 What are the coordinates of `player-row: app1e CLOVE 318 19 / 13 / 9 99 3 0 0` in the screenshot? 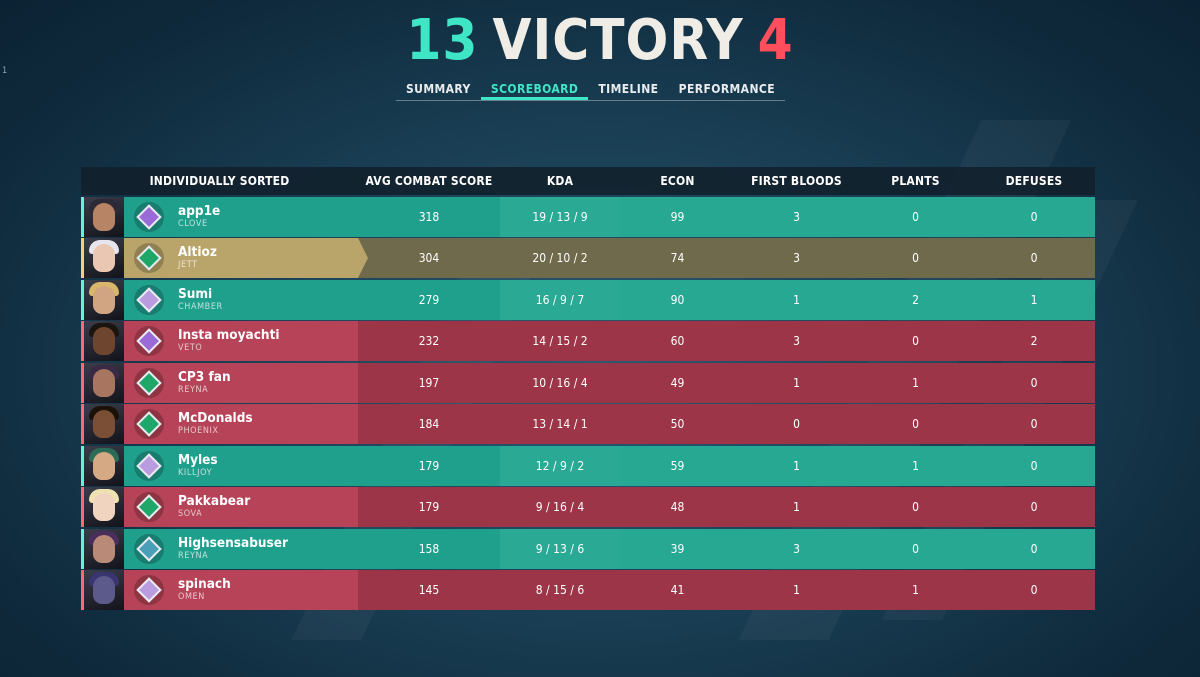 It's located at (588, 216).